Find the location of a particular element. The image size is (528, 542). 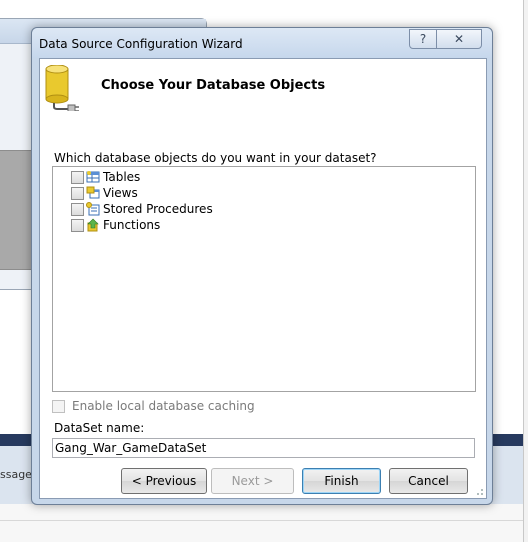

next-button: Next > is located at coordinates (252, 481).